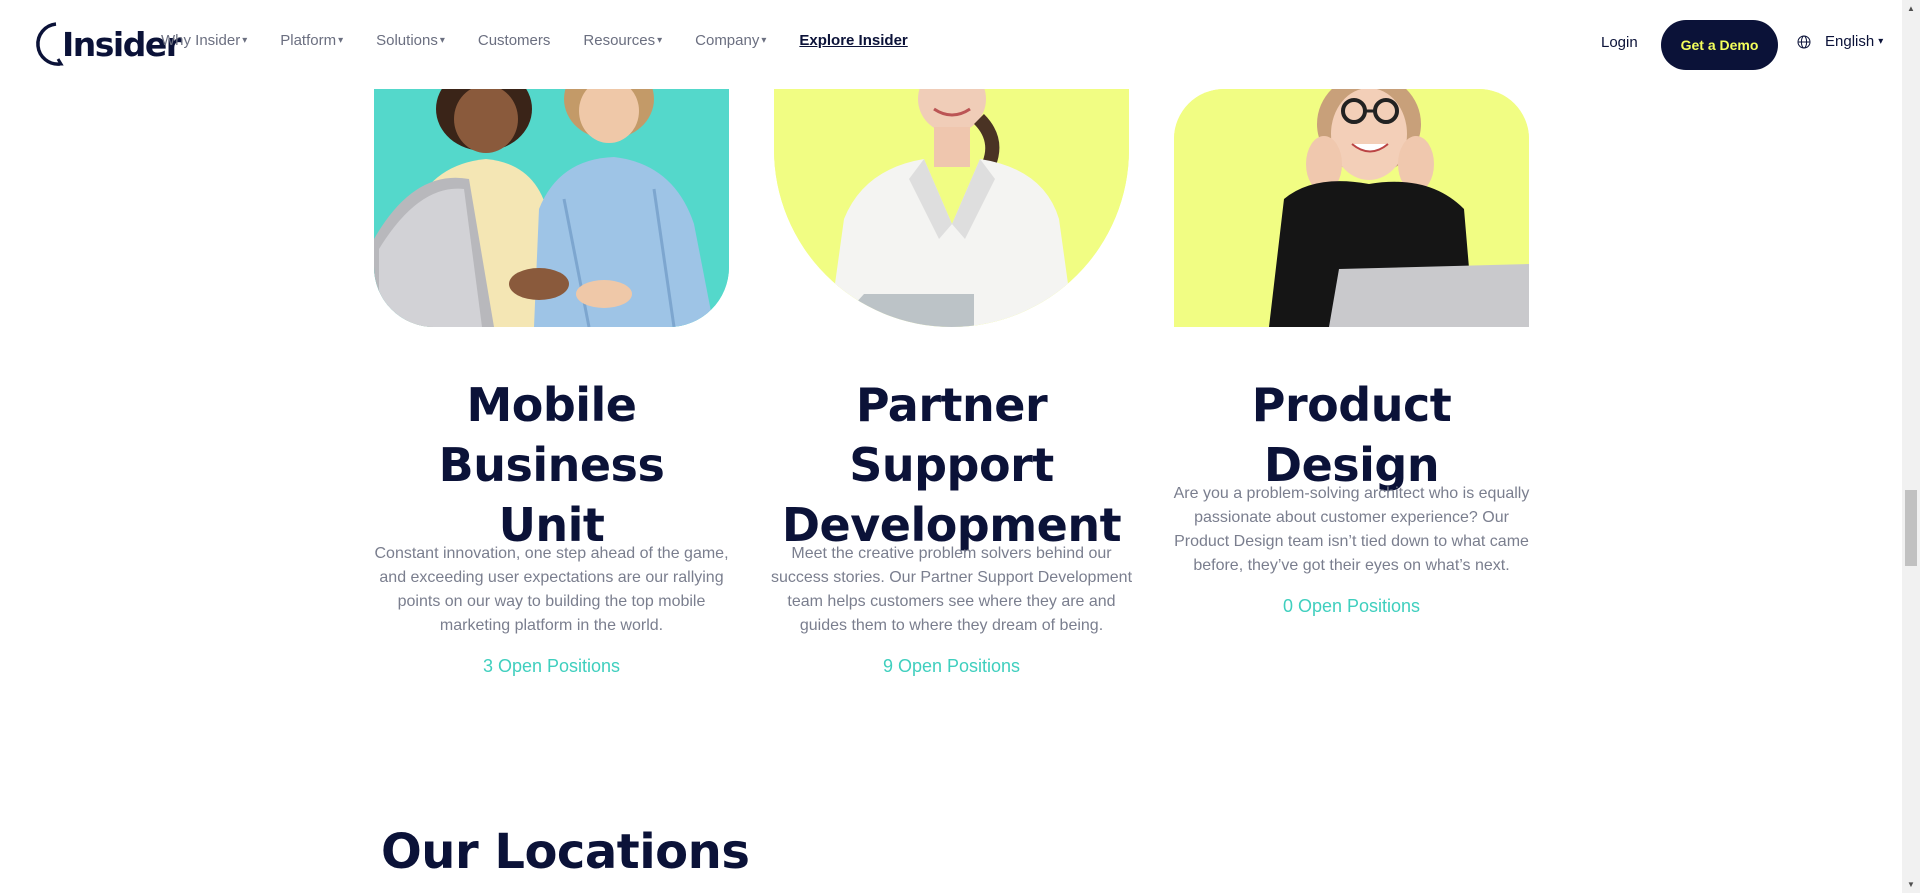  Describe the element at coordinates (951, 208) in the screenshot. I see `partner-support-development-image` at that location.